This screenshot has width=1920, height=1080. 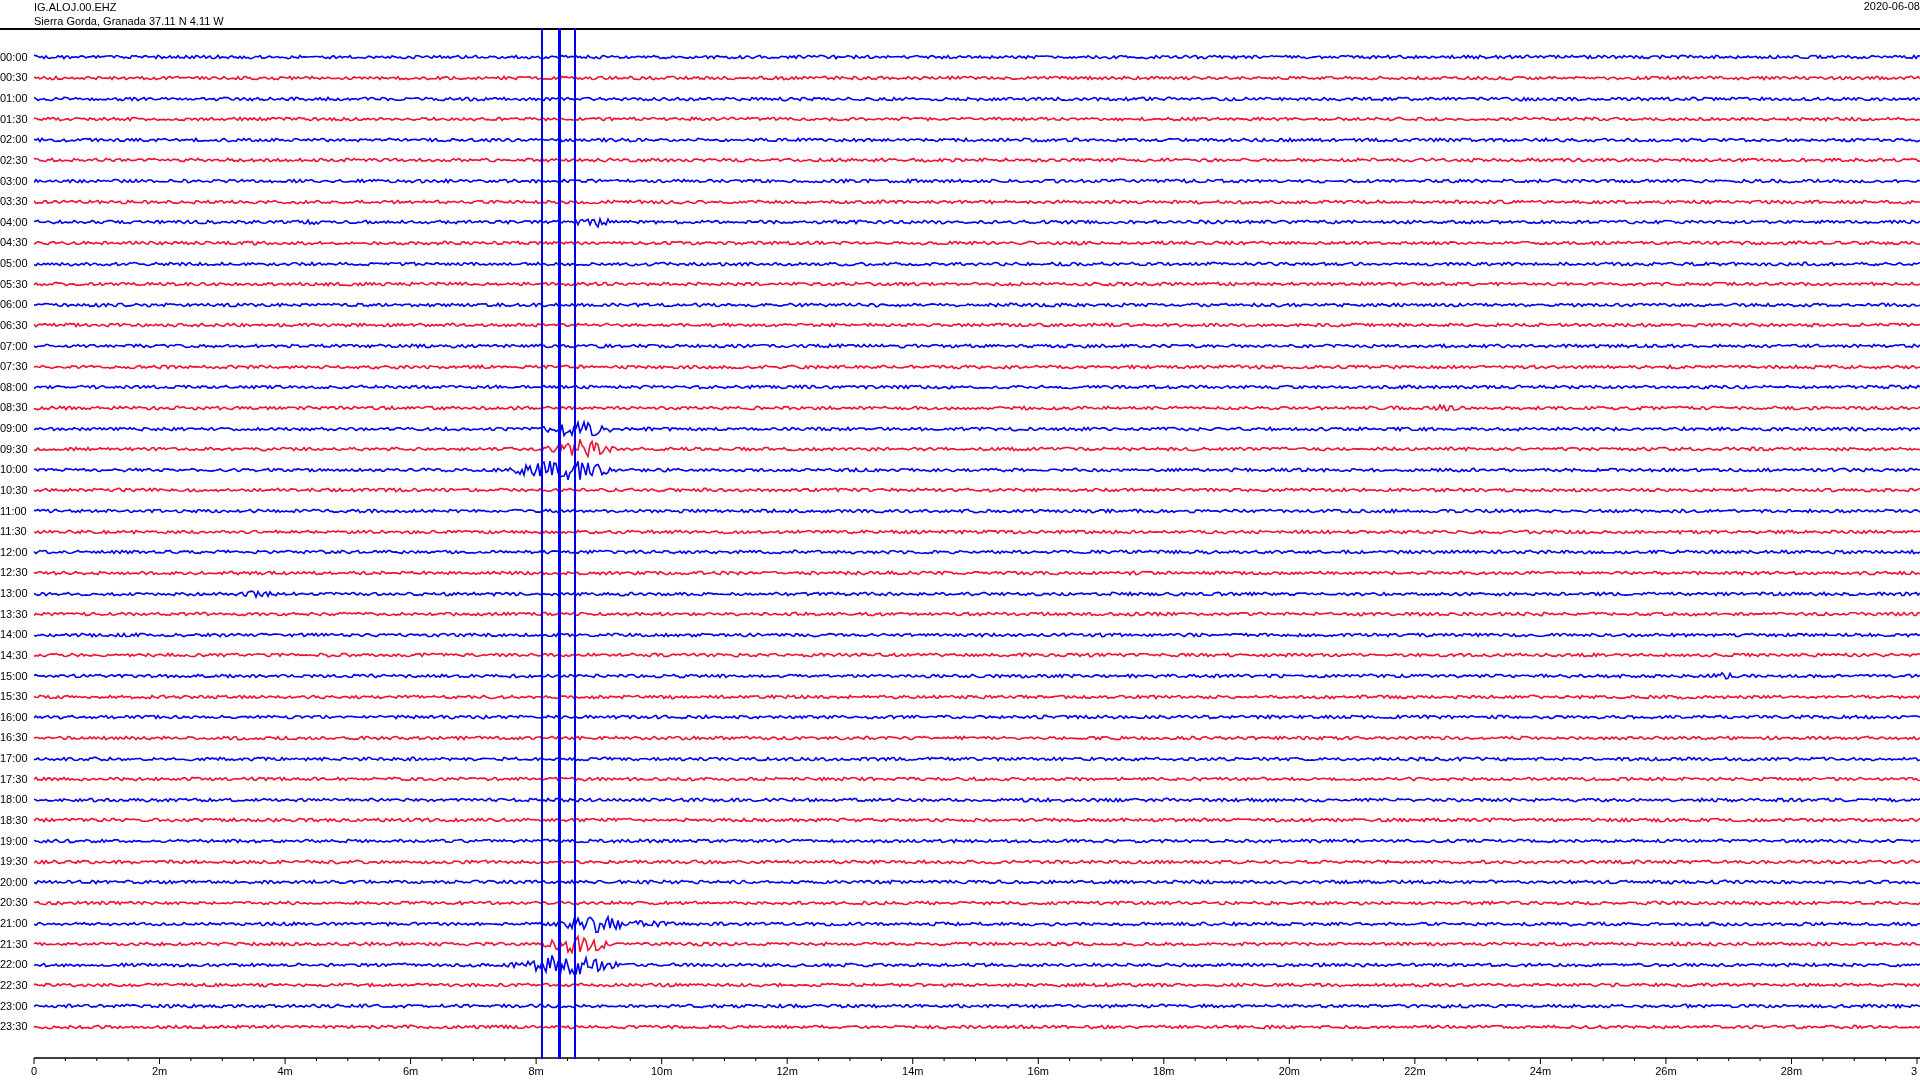 What do you see at coordinates (14, 862) in the screenshot?
I see `time-label: 19:30` at bounding box center [14, 862].